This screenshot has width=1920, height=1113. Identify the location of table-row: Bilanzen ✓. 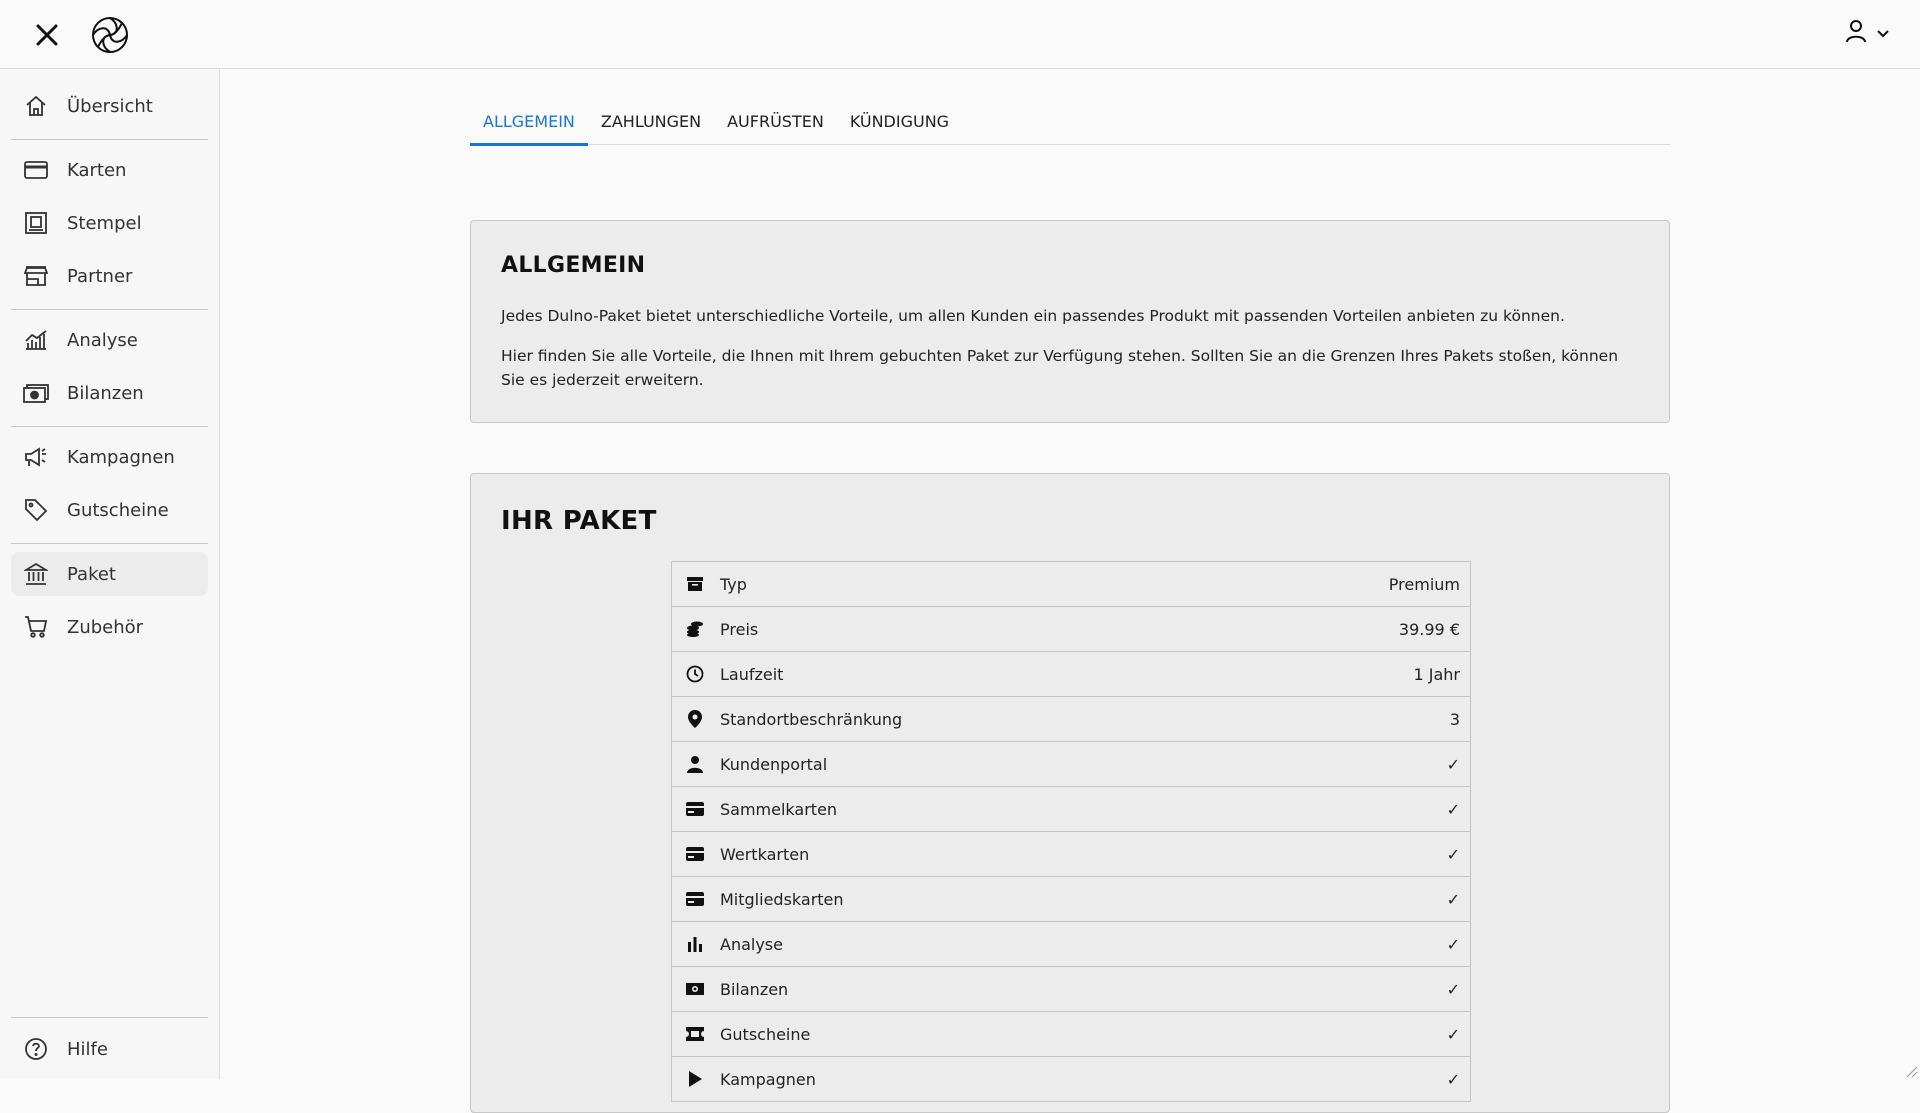
(1071, 989).